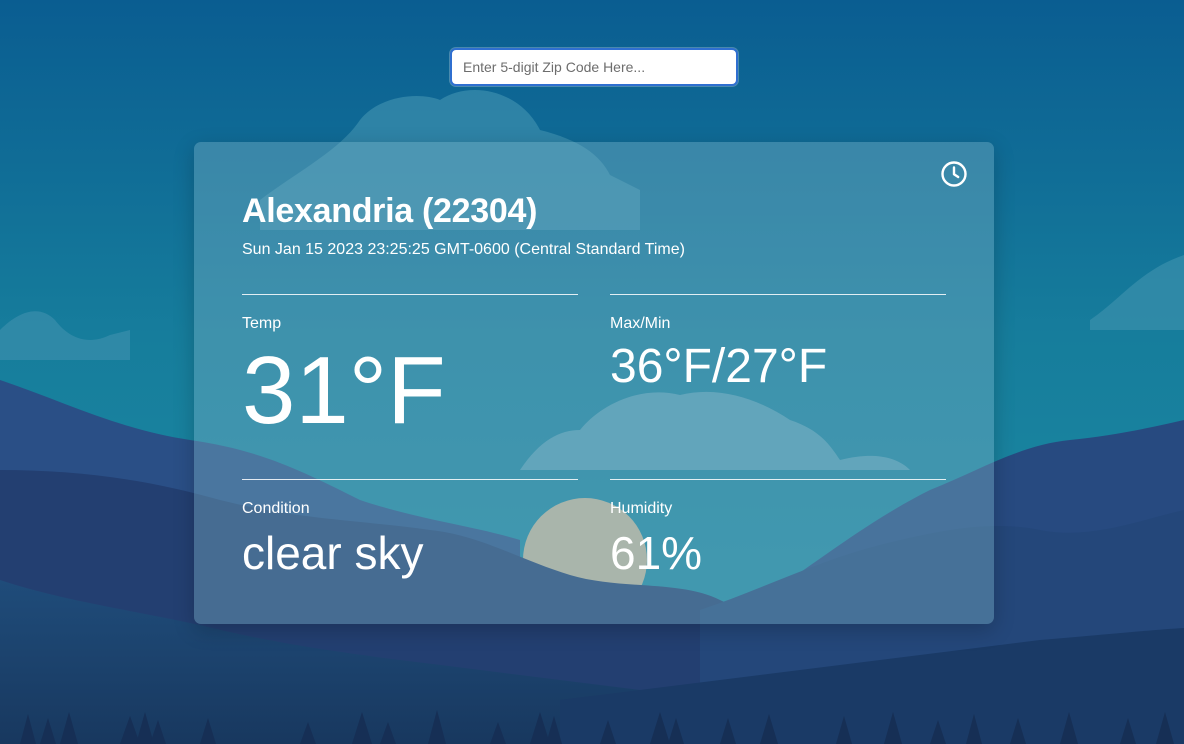  I want to click on history-button, so click(954, 174).